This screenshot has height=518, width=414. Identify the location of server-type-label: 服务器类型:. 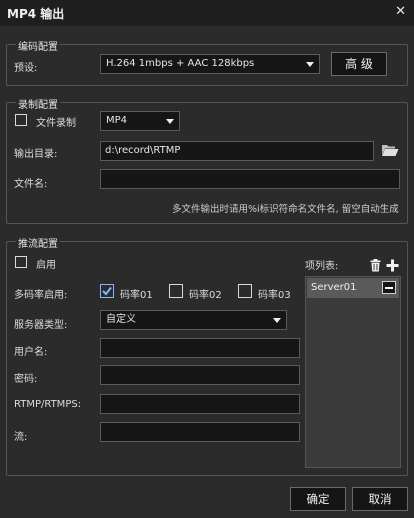
(41, 325).